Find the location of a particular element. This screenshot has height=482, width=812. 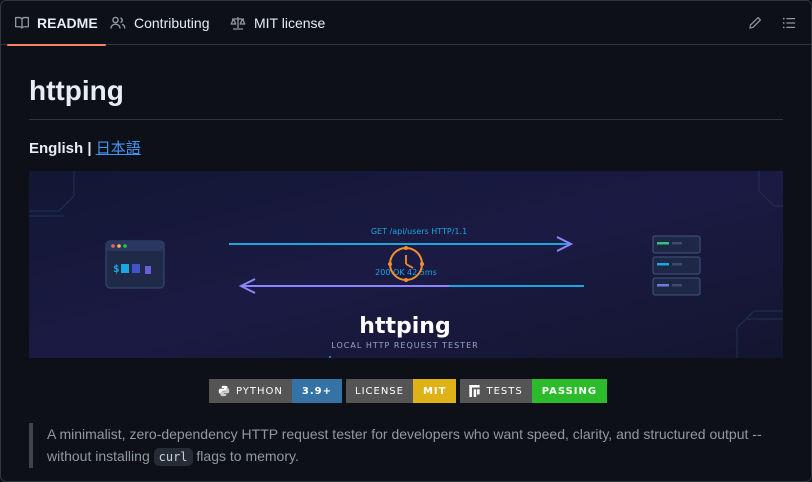

language-current: English is located at coordinates (56, 148).